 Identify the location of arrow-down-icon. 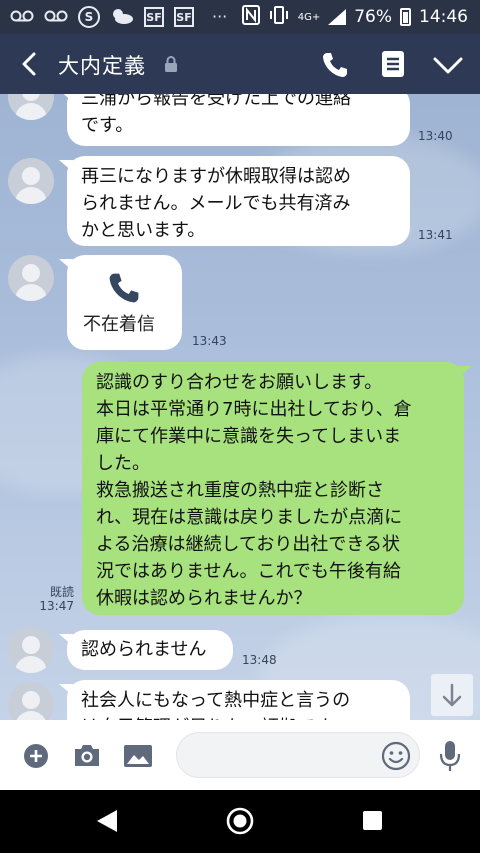
(452, 695).